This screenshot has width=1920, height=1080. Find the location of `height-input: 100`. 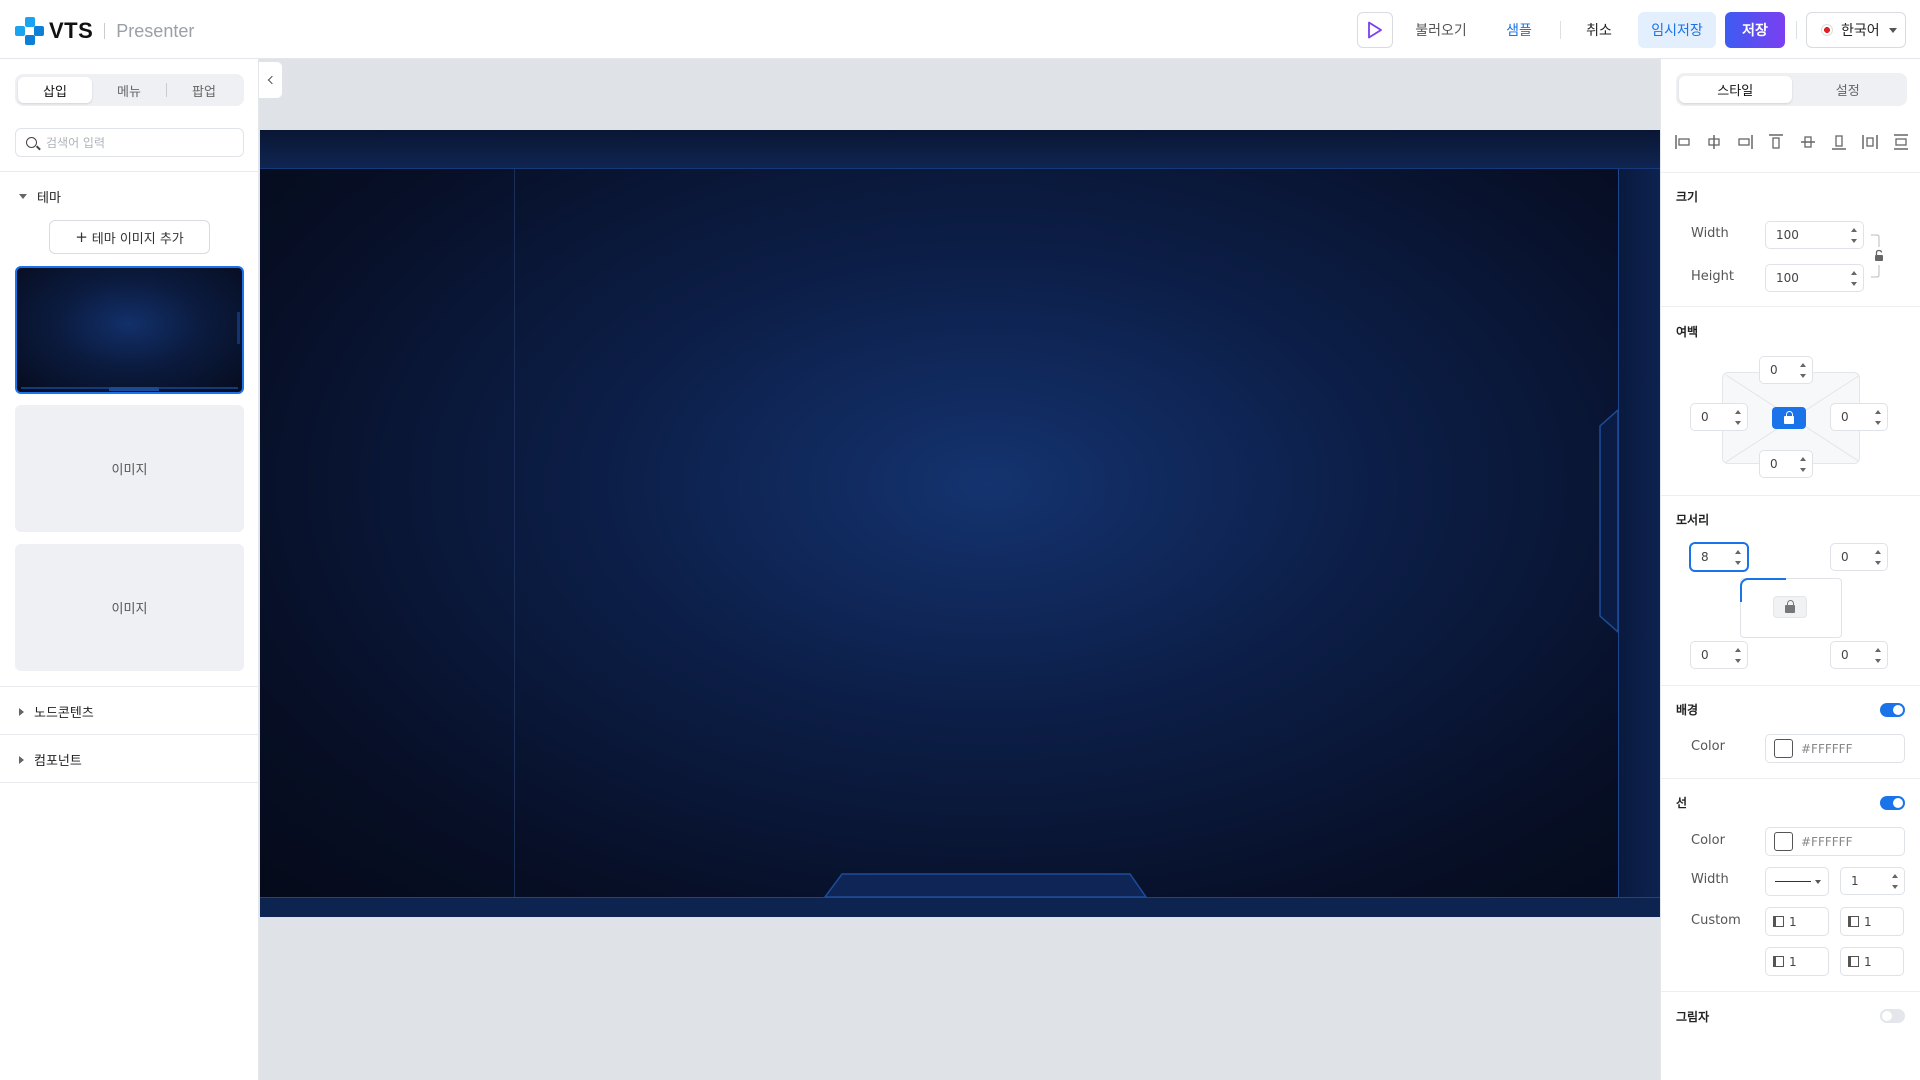

height-input: 100 is located at coordinates (1814, 278).